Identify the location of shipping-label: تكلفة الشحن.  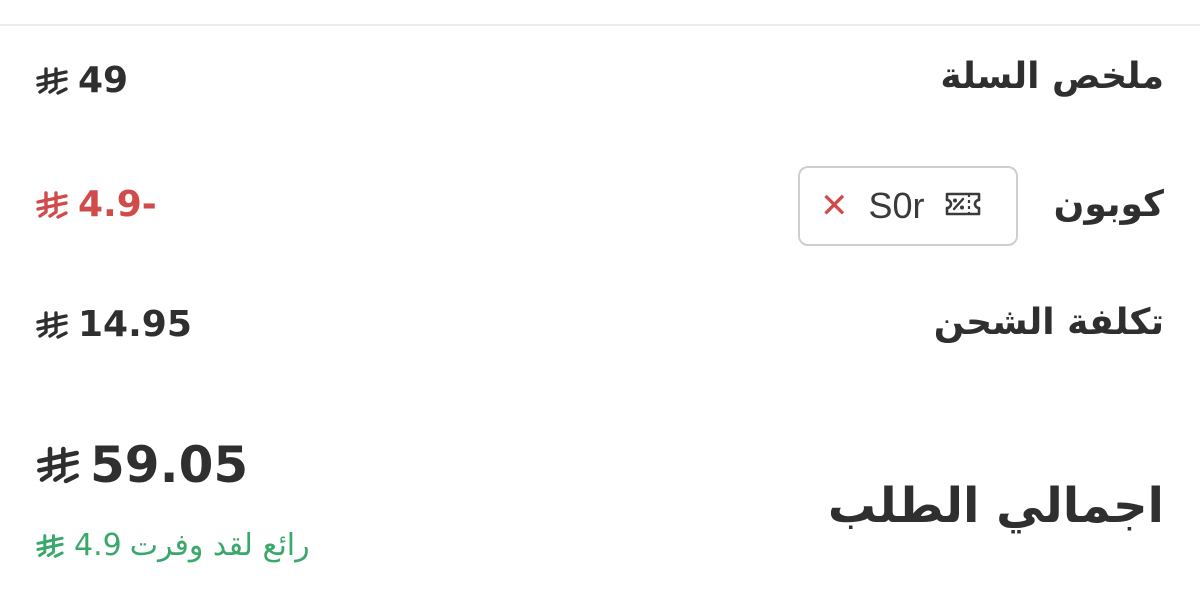
(1048, 322).